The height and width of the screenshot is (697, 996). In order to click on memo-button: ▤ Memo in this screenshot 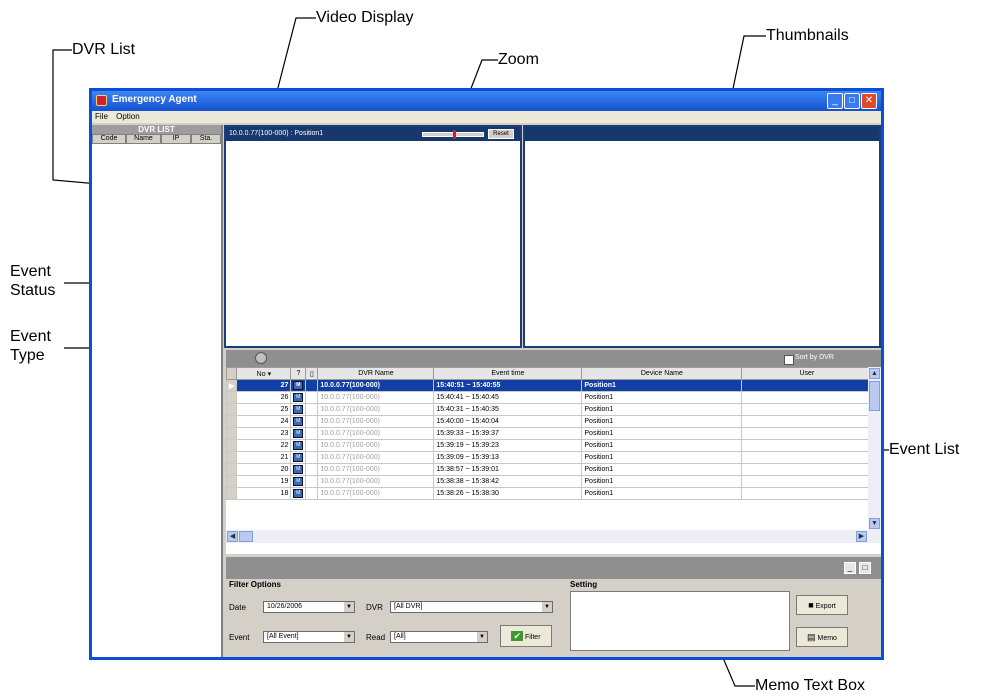, I will do `click(822, 637)`.